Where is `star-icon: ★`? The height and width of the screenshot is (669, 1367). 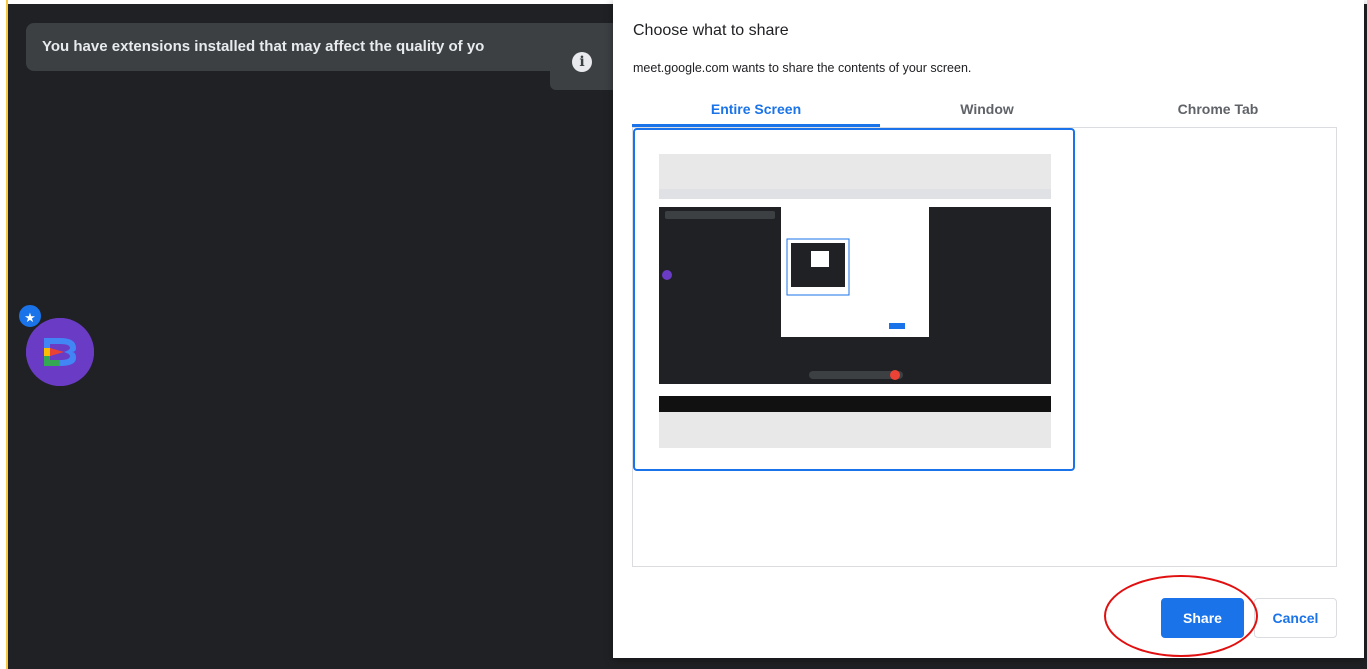
star-icon: ★ is located at coordinates (30, 316).